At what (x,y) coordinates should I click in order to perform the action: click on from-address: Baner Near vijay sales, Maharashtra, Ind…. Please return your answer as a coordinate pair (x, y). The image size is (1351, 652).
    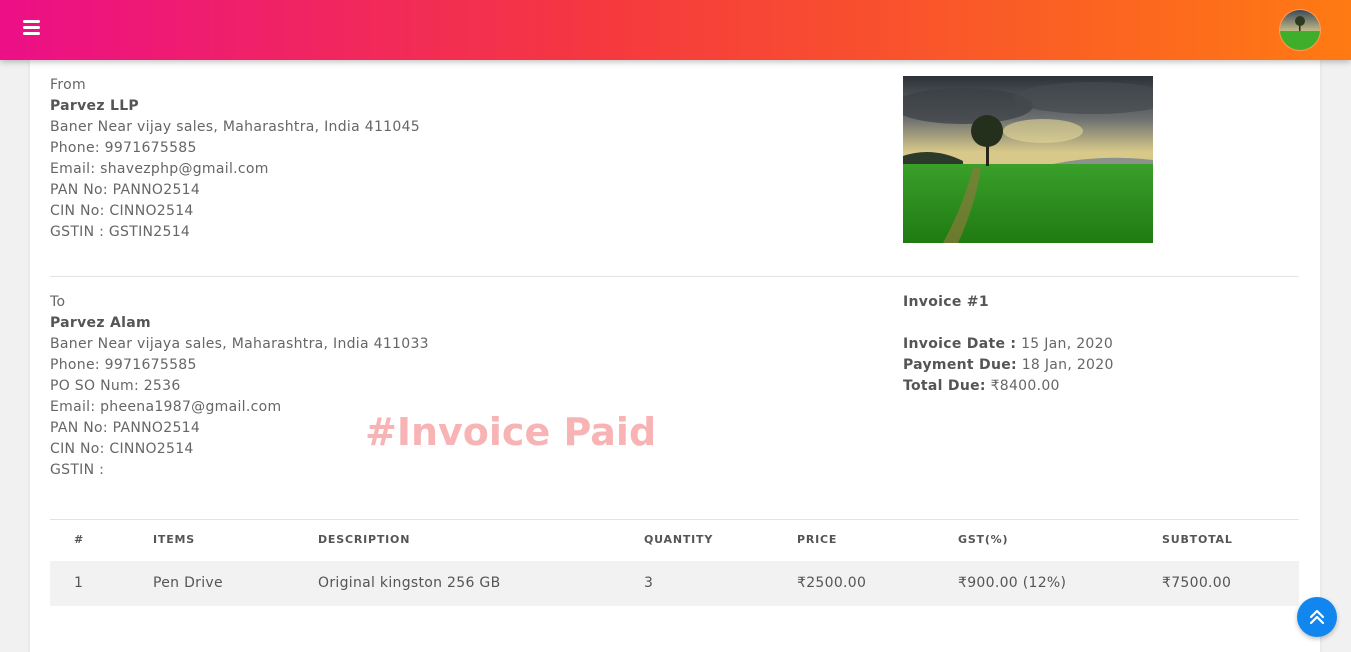
    Looking at the image, I should click on (235, 127).